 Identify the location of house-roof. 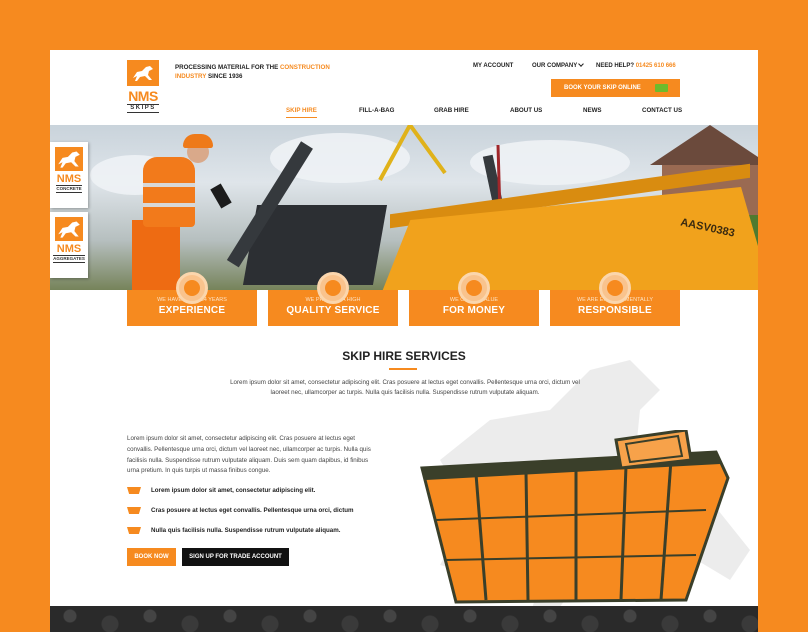
(704, 145).